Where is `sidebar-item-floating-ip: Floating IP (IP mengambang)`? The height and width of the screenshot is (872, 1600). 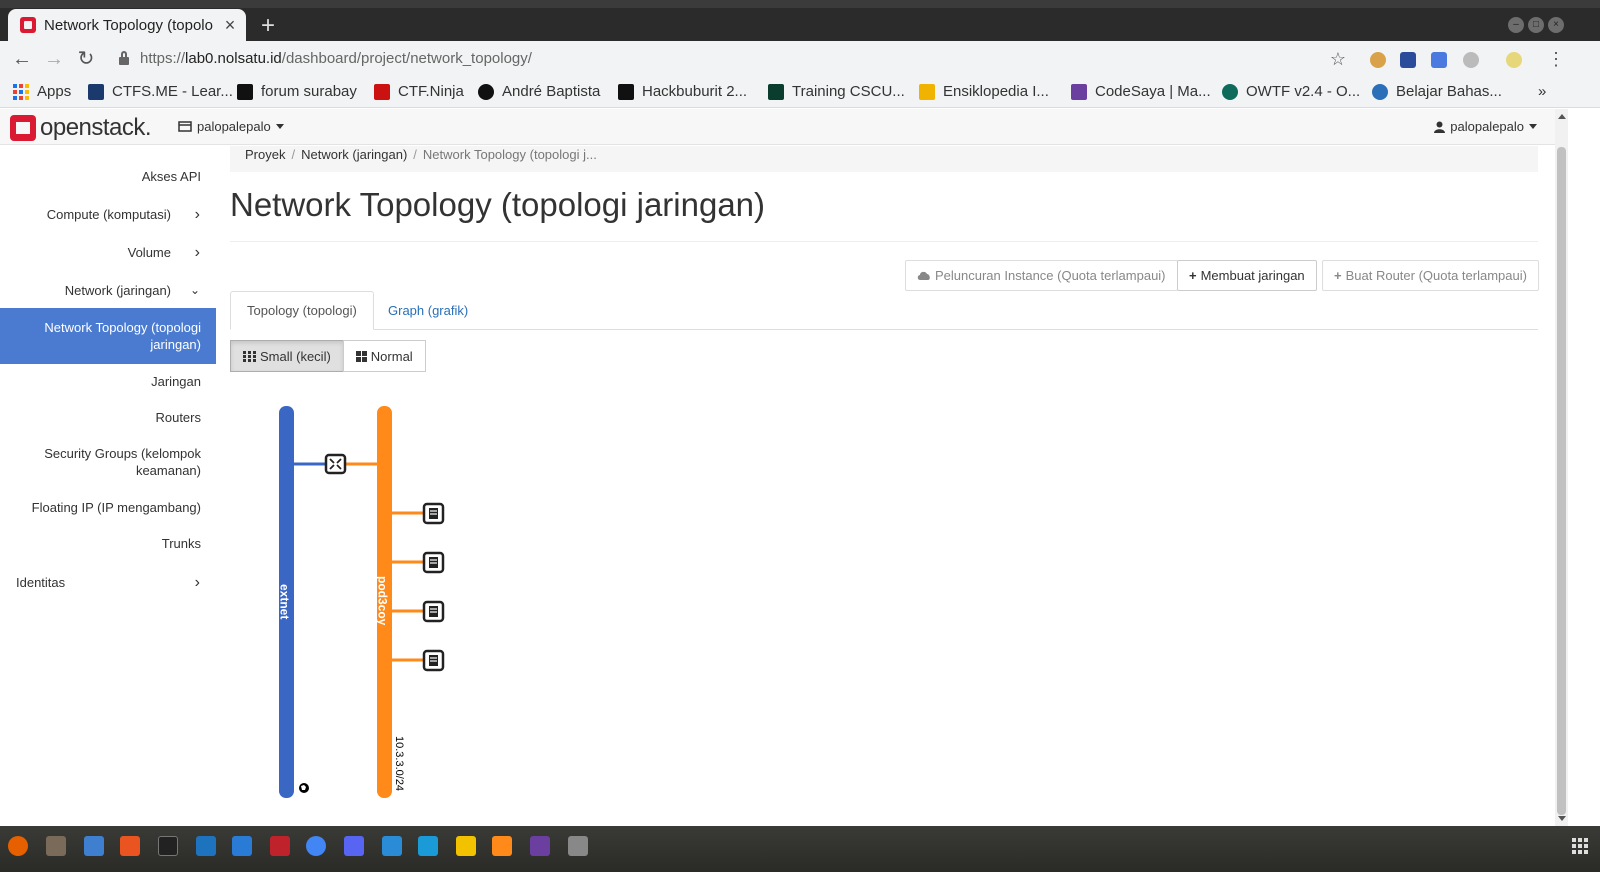
sidebar-item-floating-ip: Floating IP (IP mengambang) is located at coordinates (108, 507).